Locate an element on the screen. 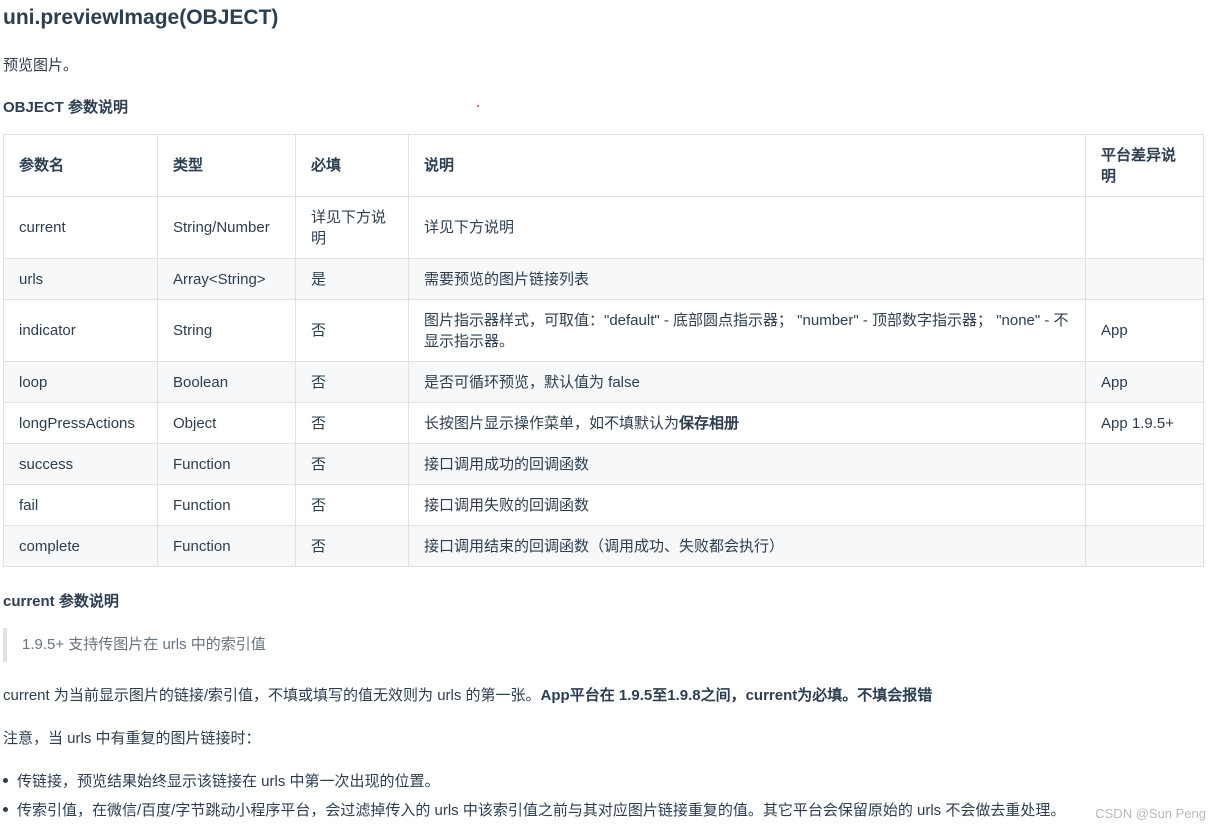 This screenshot has height=832, width=1220. page-description: 预览图片。 is located at coordinates (41, 65).